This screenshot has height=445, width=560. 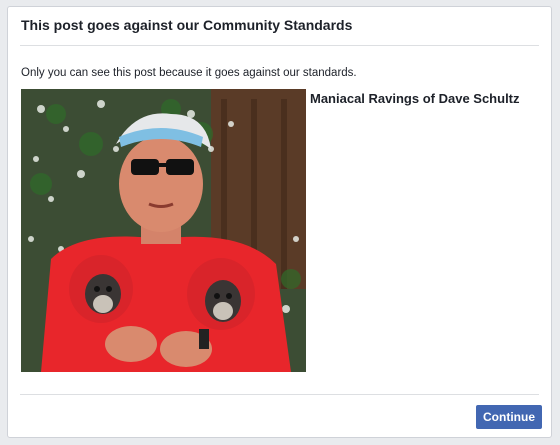 What do you see at coordinates (279, 394) in the screenshot?
I see `dialog-footer` at bounding box center [279, 394].